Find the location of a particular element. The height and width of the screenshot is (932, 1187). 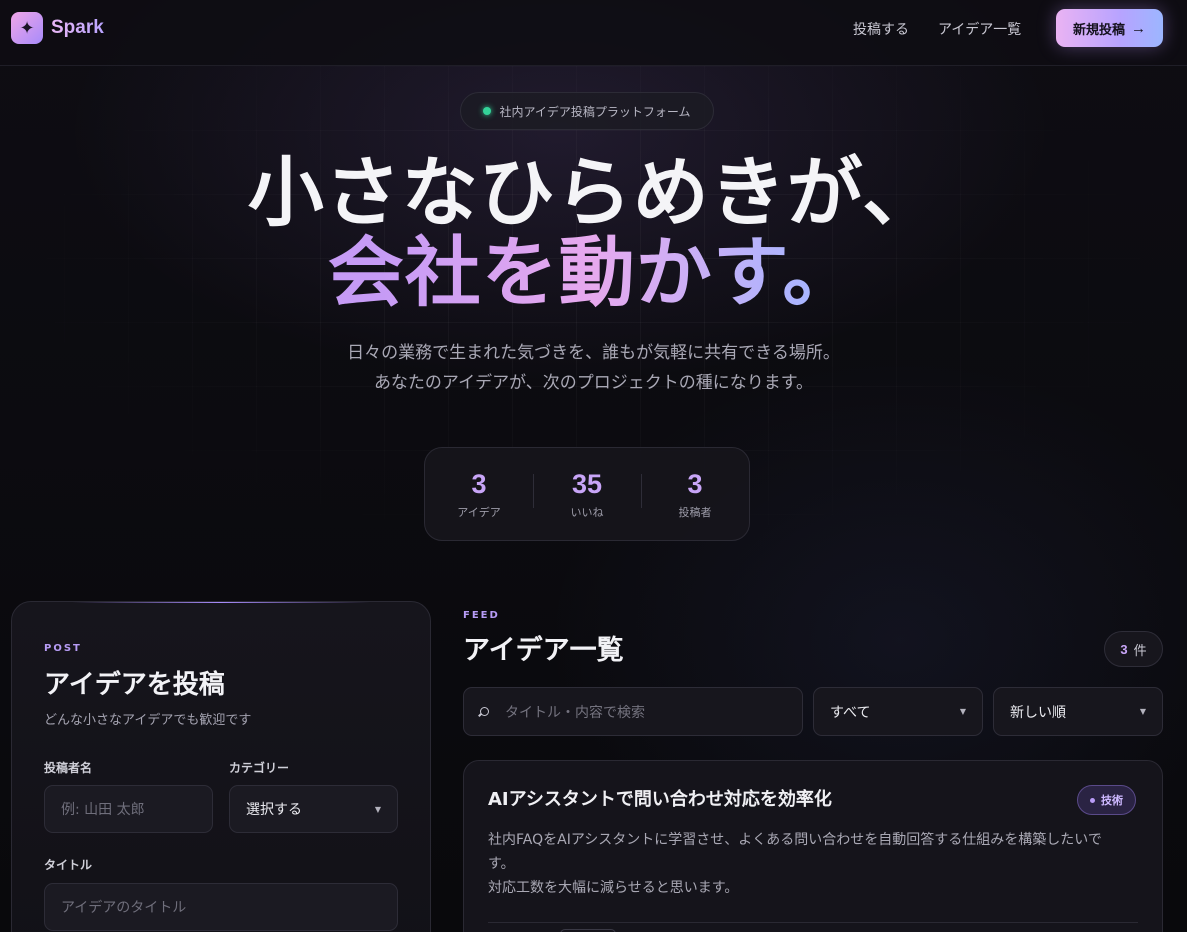

stat-ideas: 3 アイデア is located at coordinates (479, 494).